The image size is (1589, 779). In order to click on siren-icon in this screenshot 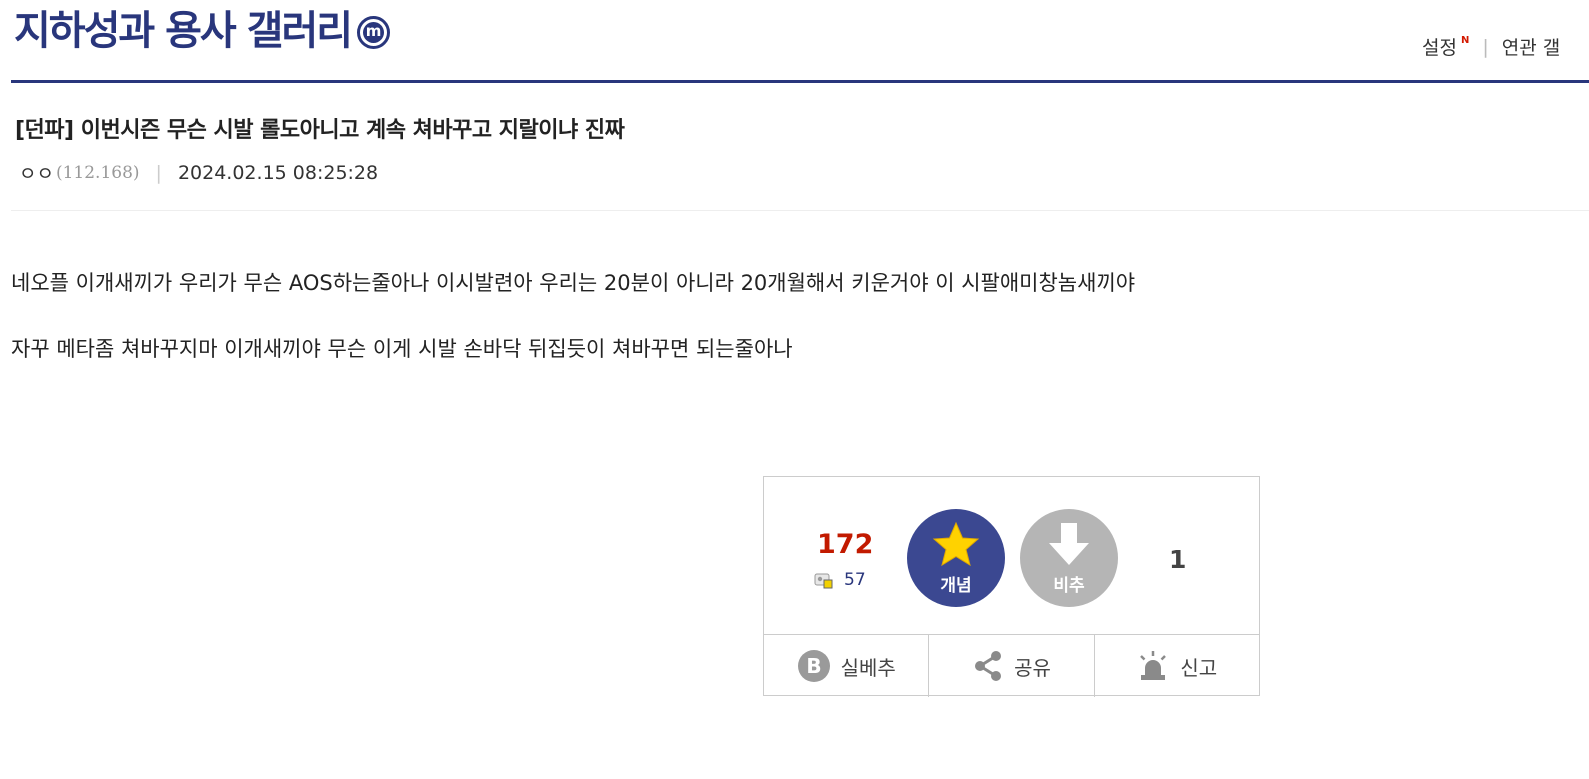, I will do `click(1153, 666)`.